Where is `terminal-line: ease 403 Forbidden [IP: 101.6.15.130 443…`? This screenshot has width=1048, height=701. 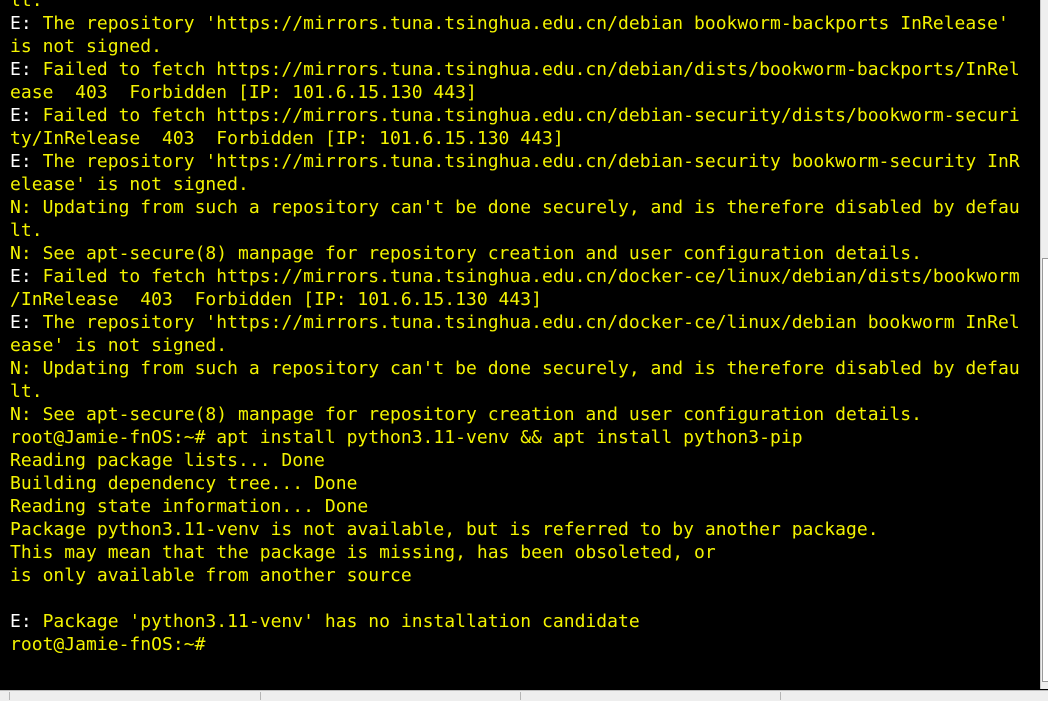 terminal-line: ease 403 Forbidden [IP: 101.6.15.130 443… is located at coordinates (522, 92).